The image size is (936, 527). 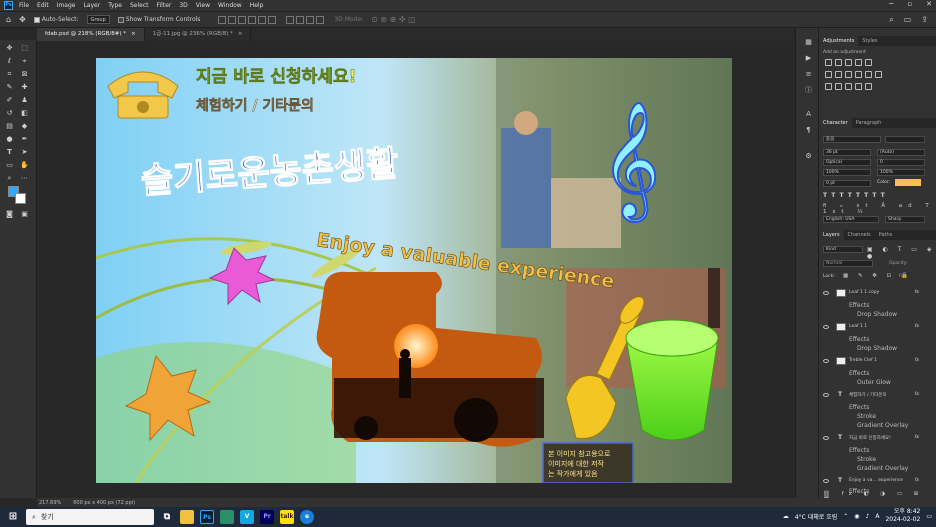 What do you see at coordinates (262, 19) in the screenshot?
I see `align-middle-icon` at bounding box center [262, 19].